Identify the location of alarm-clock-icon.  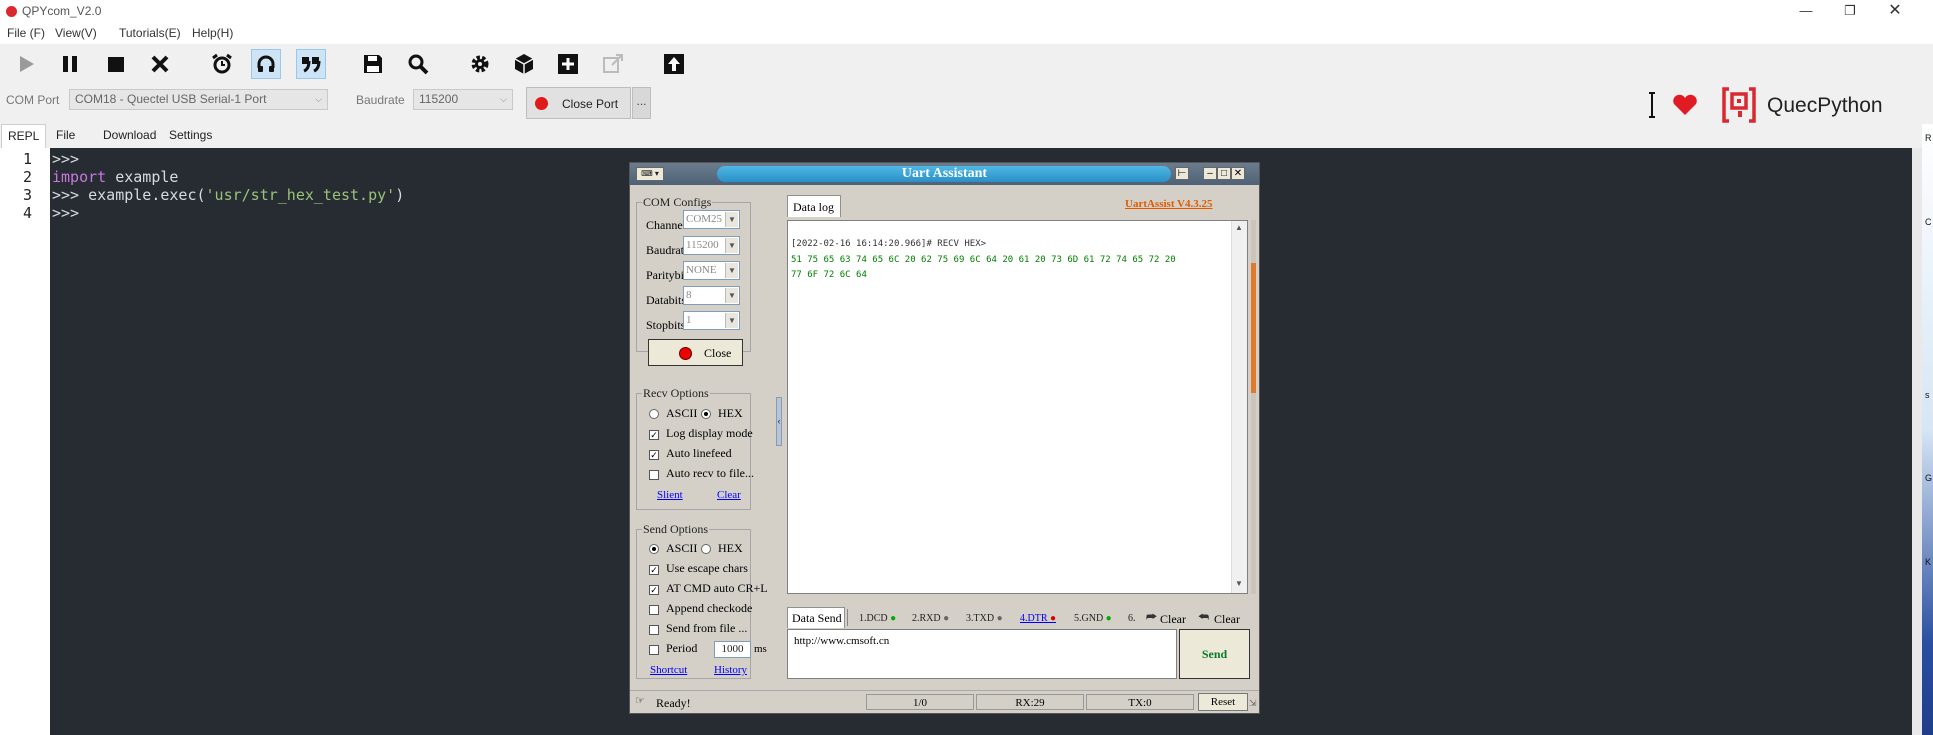
(222, 64).